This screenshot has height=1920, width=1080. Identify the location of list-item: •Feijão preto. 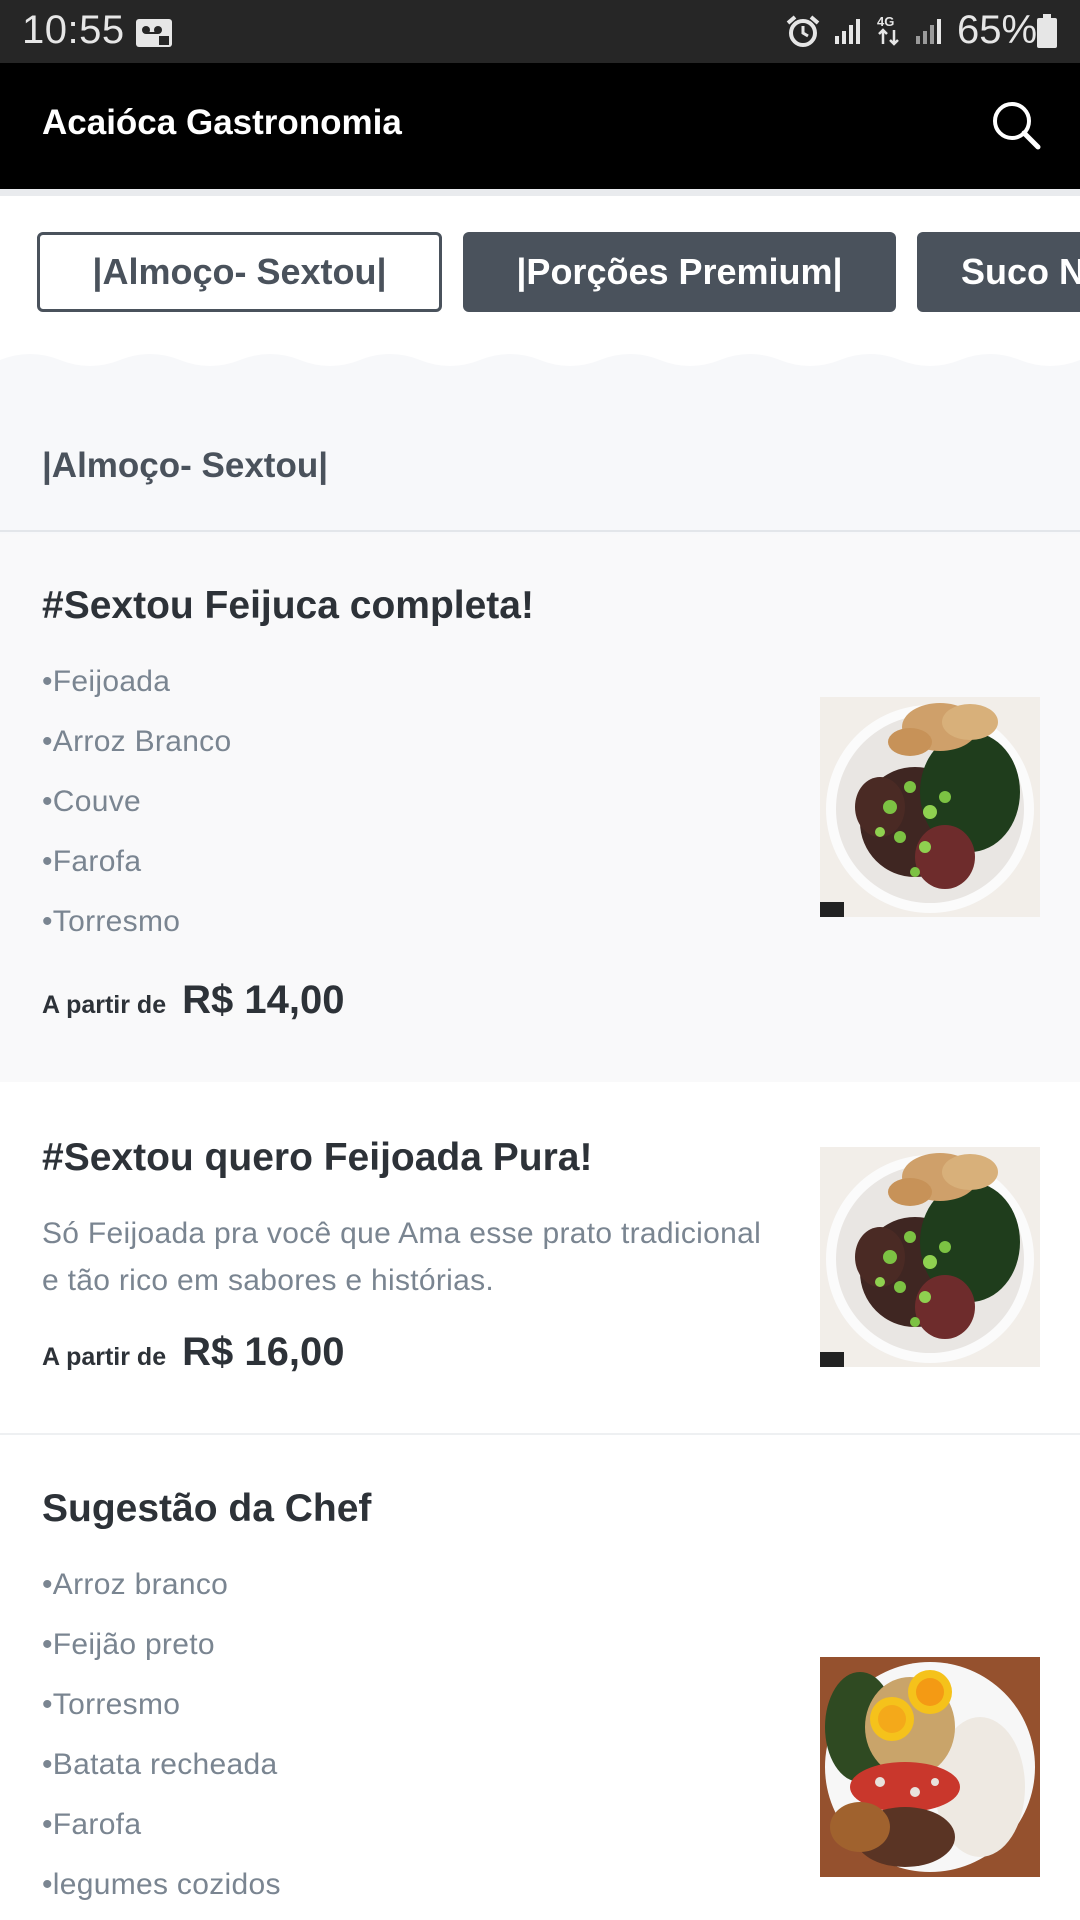
(128, 1644).